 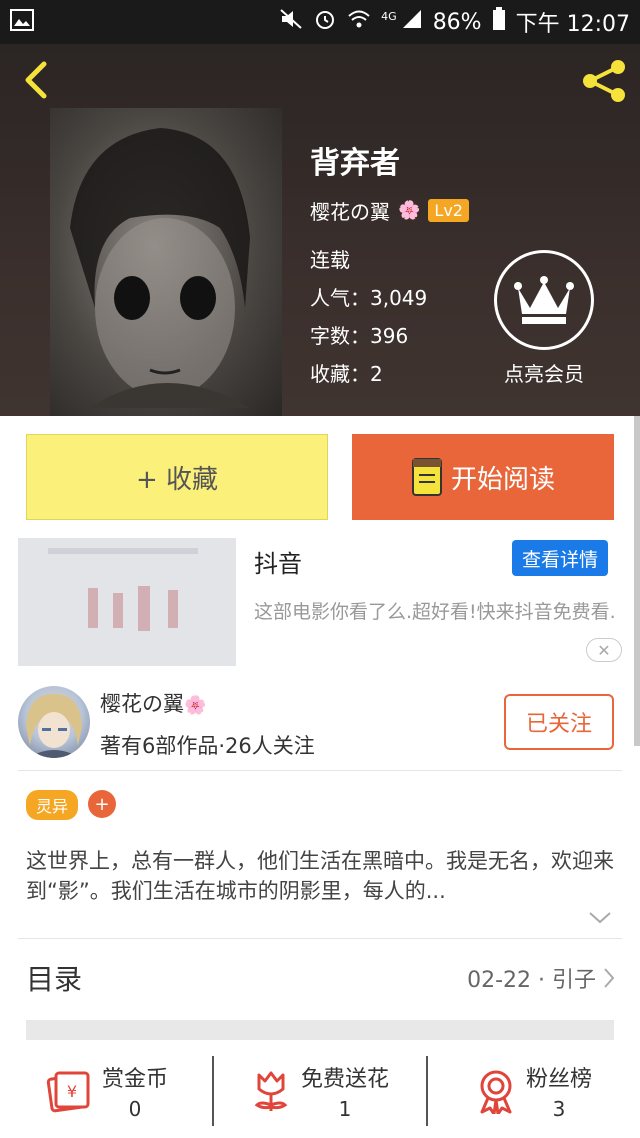 What do you see at coordinates (559, 1109) in the screenshot?
I see `fan-ranking-value: 3` at bounding box center [559, 1109].